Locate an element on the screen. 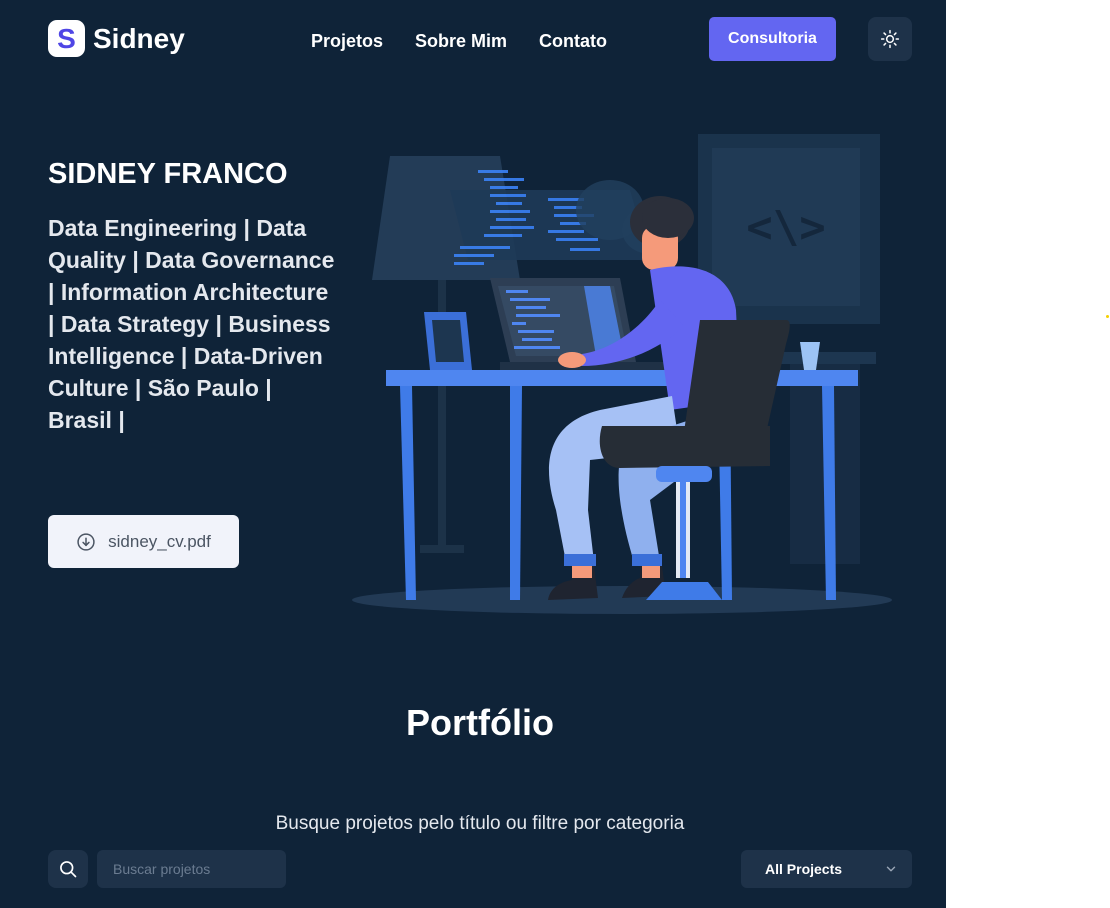  theme-toggle-button is located at coordinates (890, 39).